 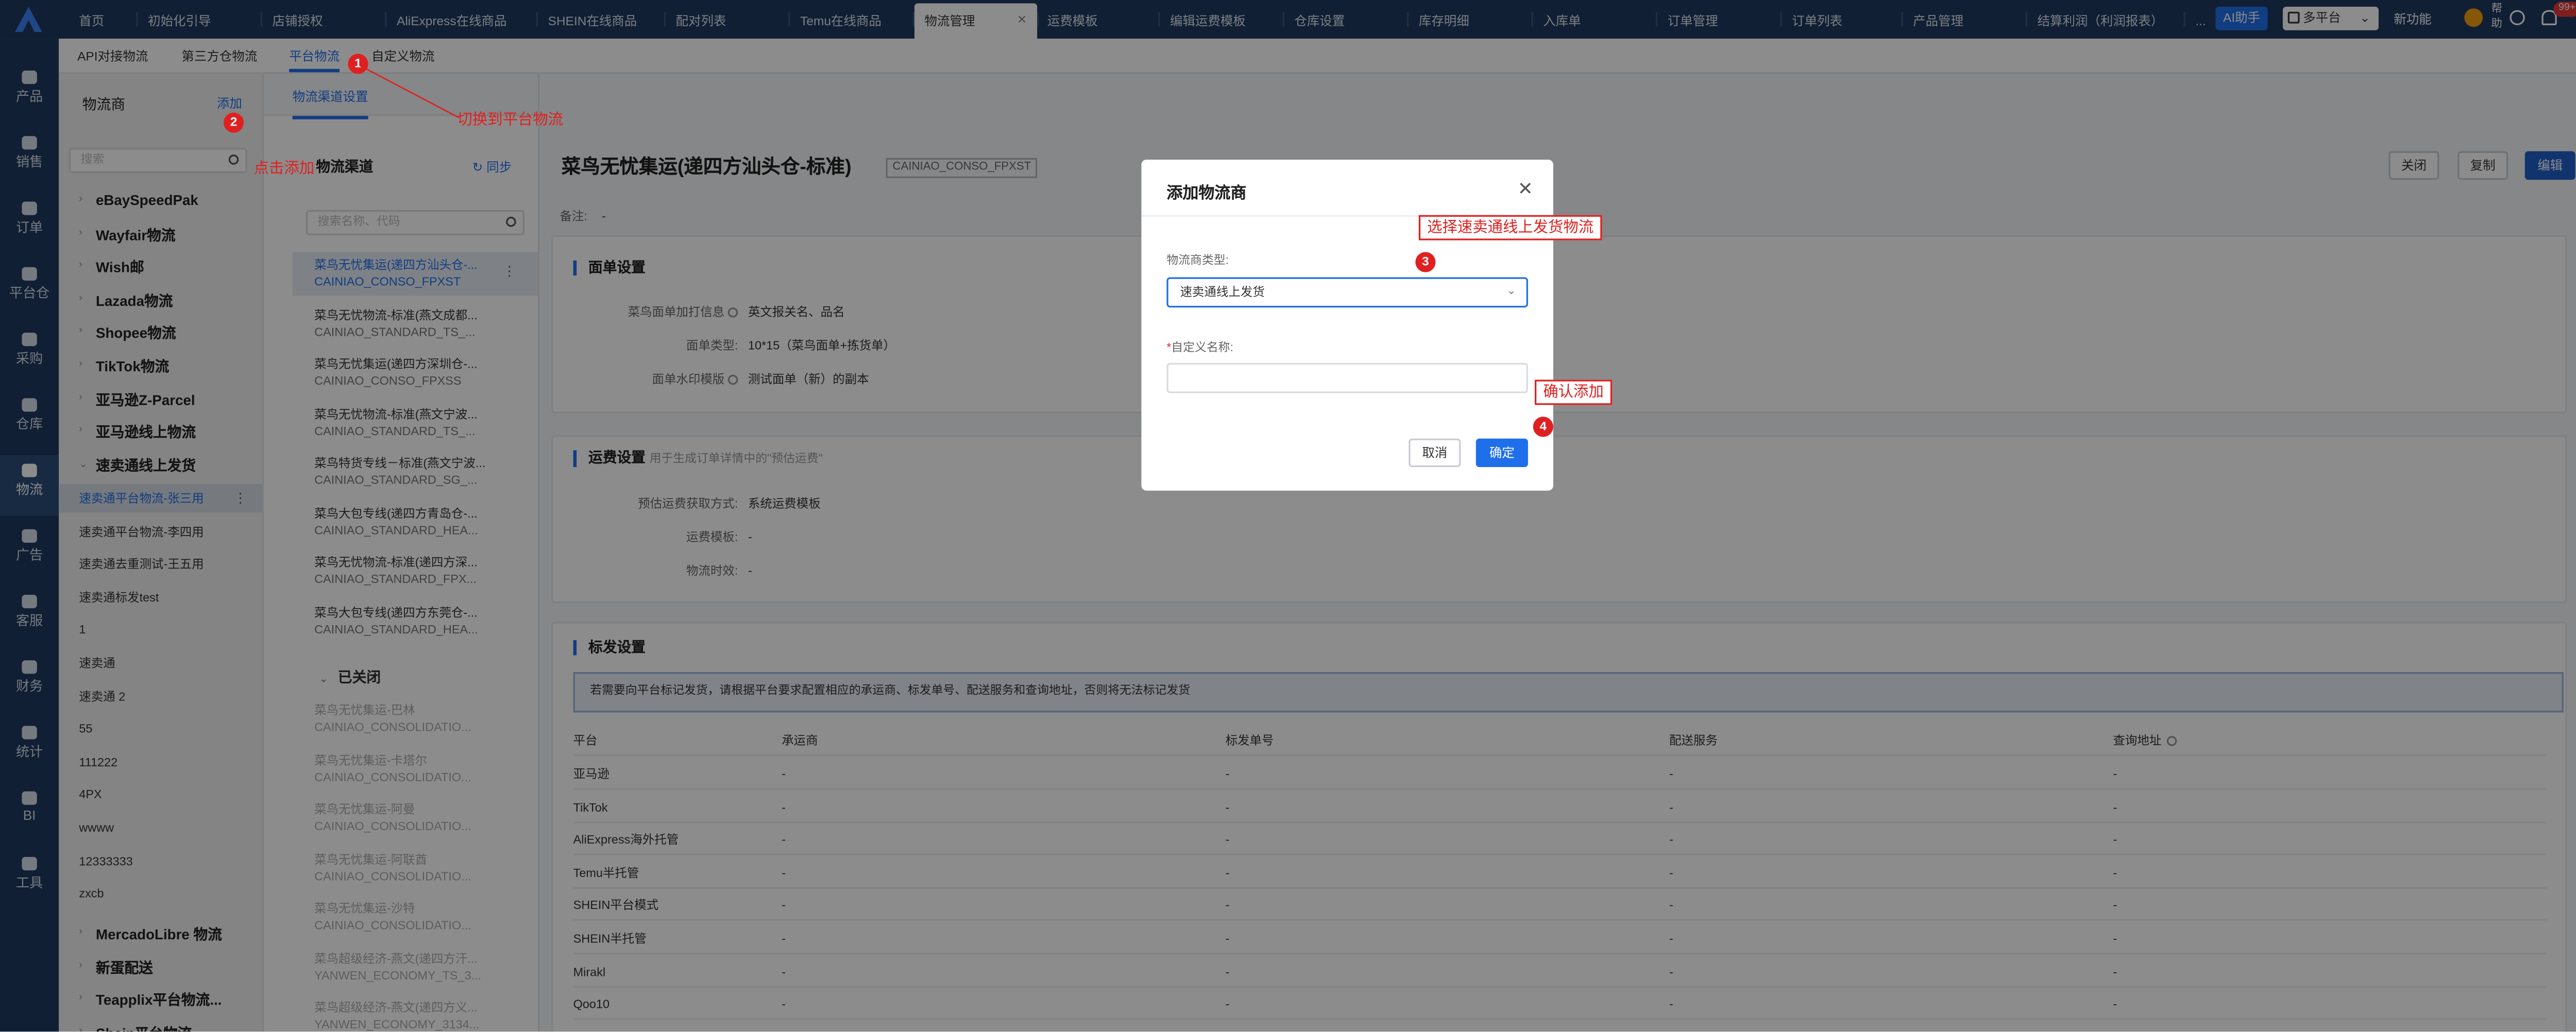 I want to click on step-2-note: 点击添加, so click(x=284, y=168).